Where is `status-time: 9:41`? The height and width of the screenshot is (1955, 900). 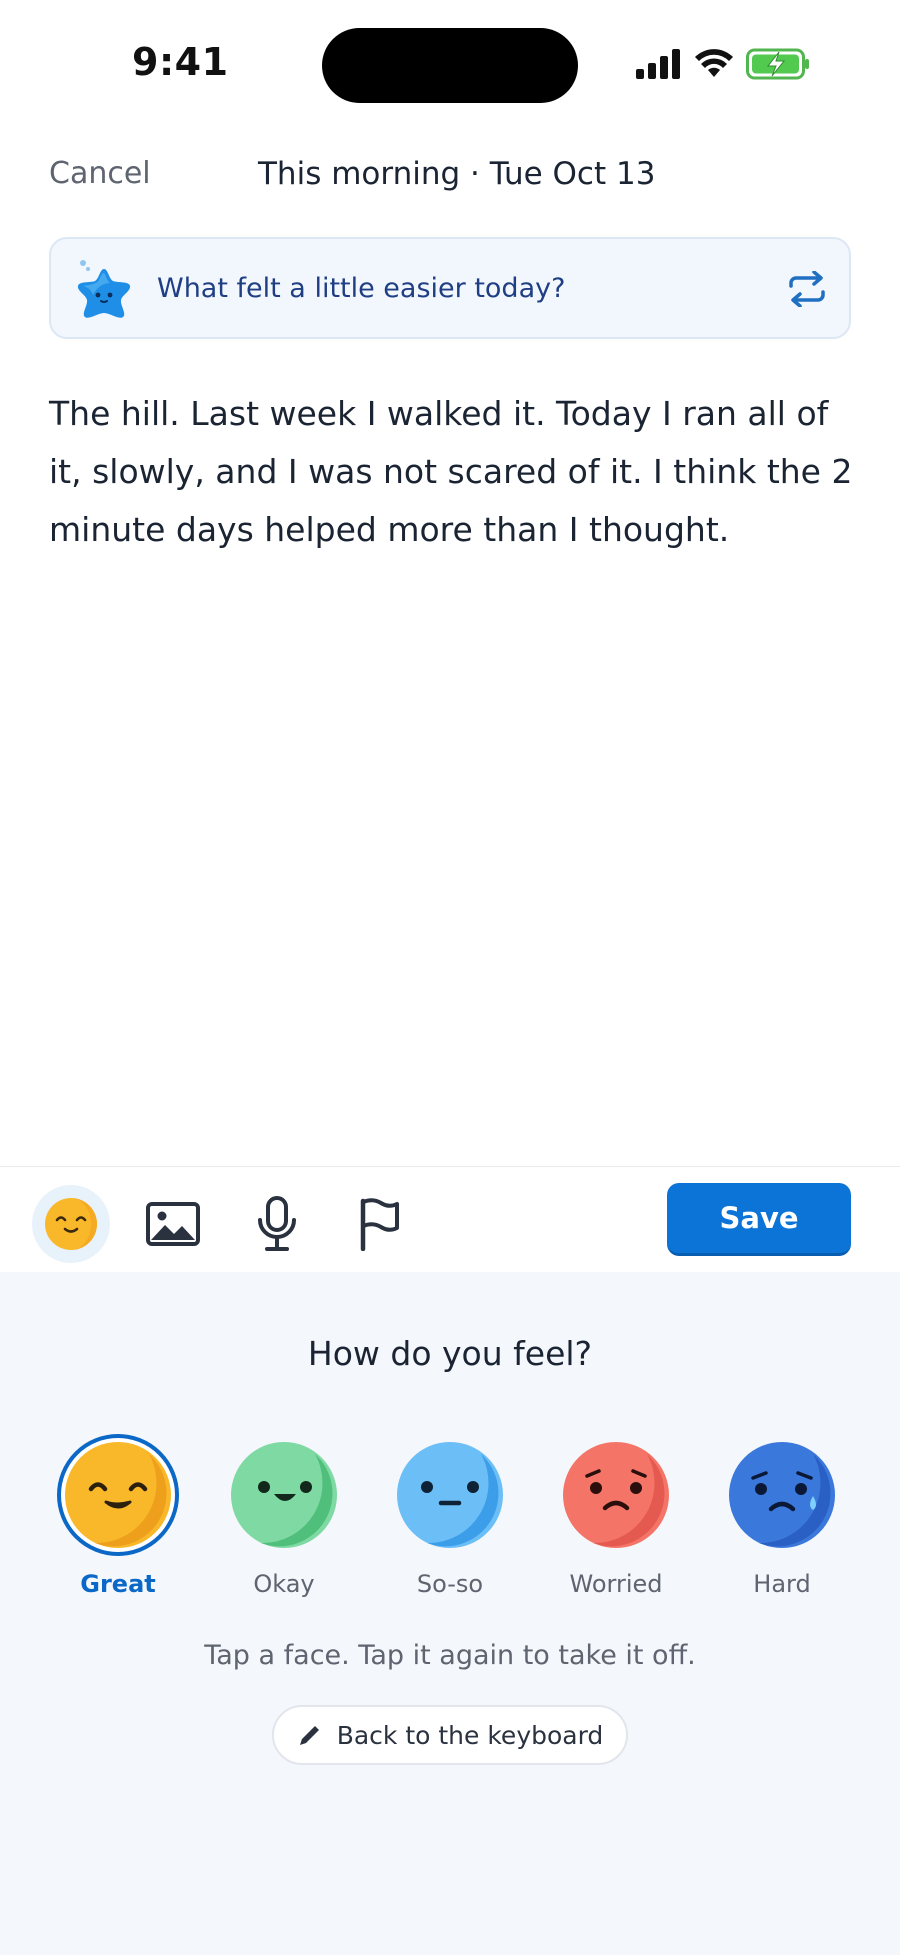 status-time: 9:41 is located at coordinates (180, 62).